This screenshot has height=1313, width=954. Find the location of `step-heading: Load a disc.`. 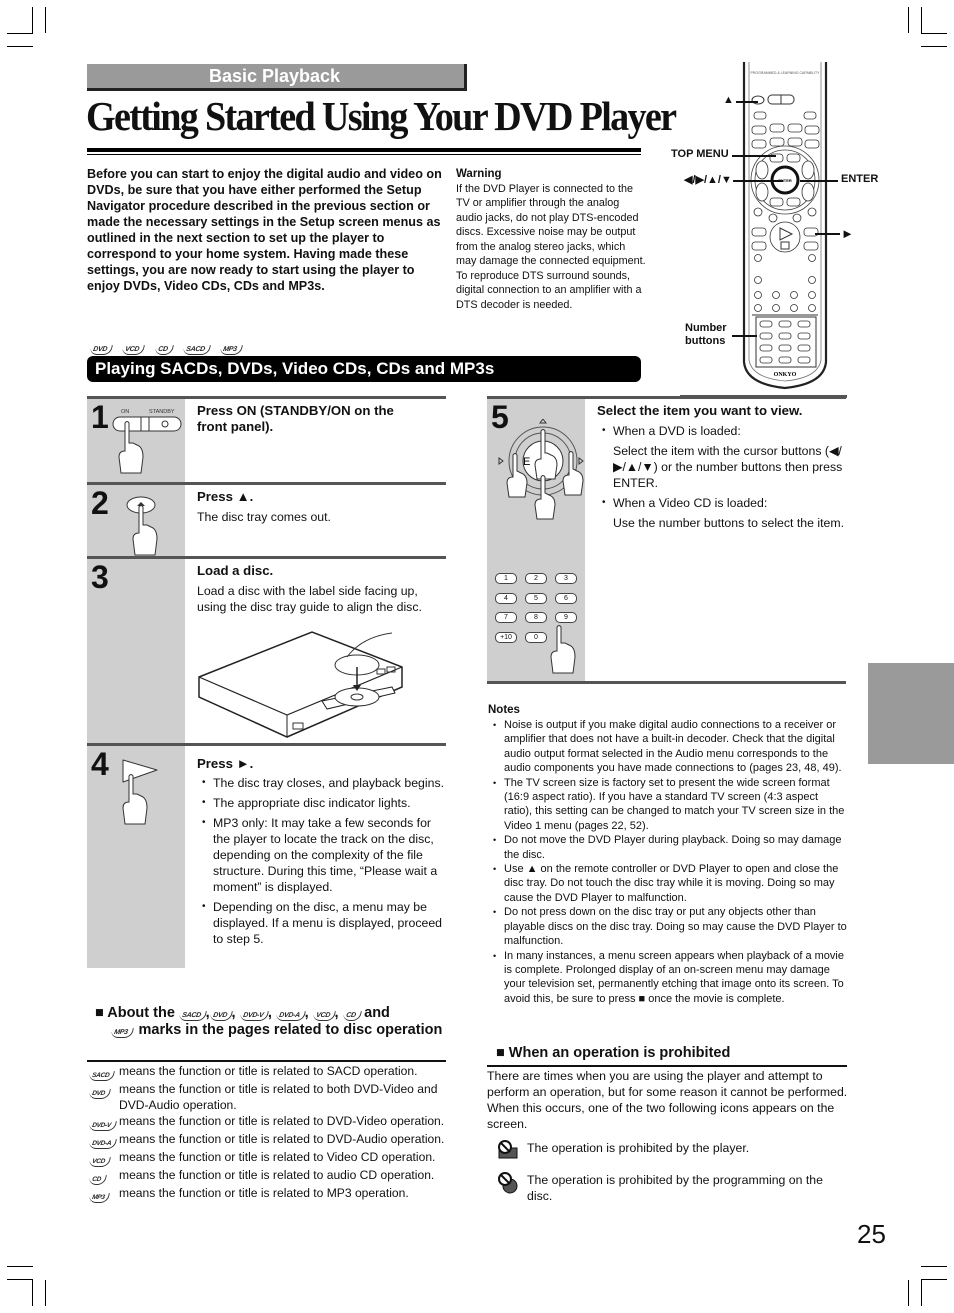

step-heading: Load a disc. is located at coordinates (235, 570).